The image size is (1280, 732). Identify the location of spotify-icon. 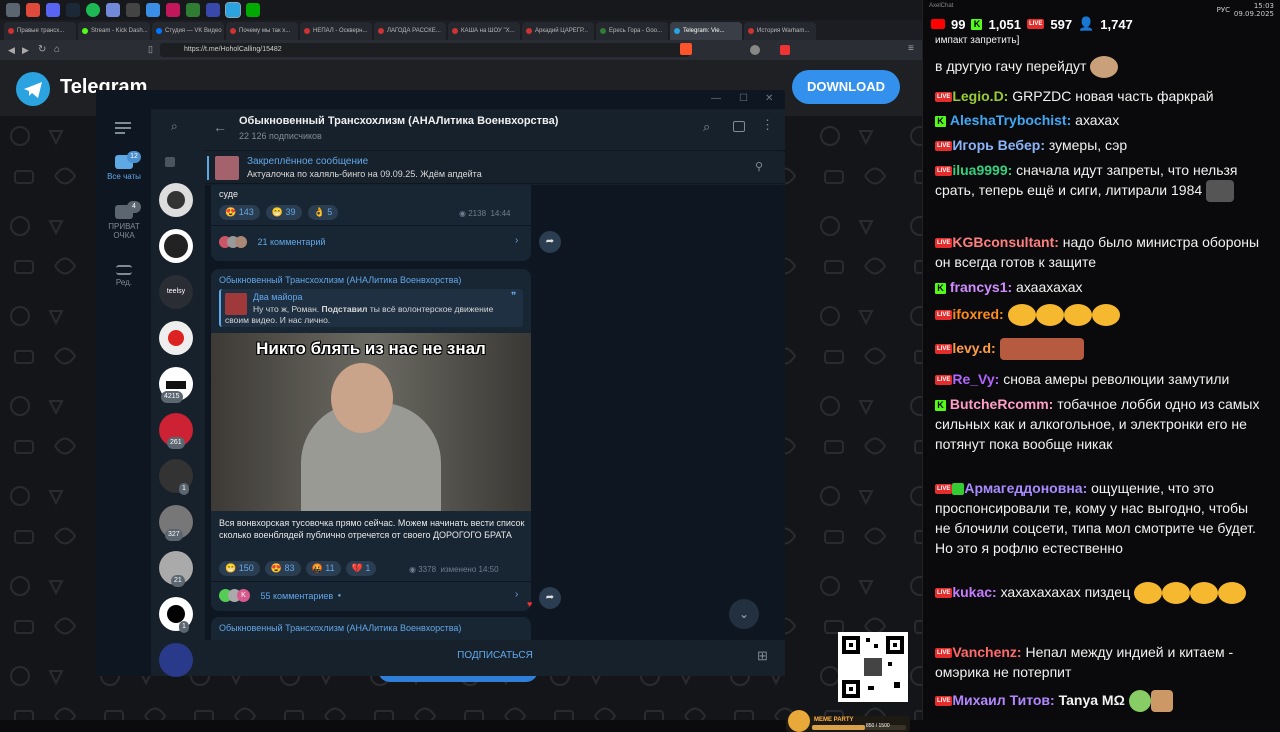
(93, 10).